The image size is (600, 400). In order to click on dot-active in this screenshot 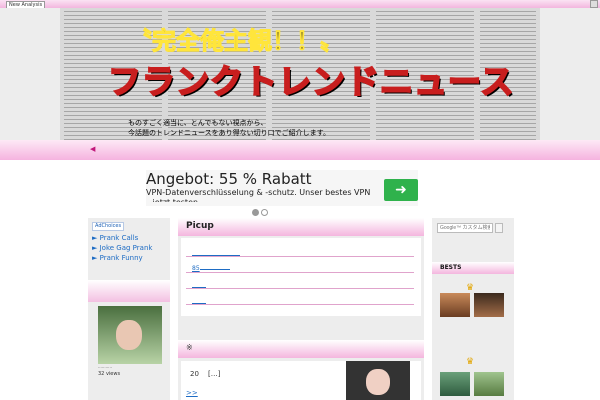, I will do `click(255, 212)`.